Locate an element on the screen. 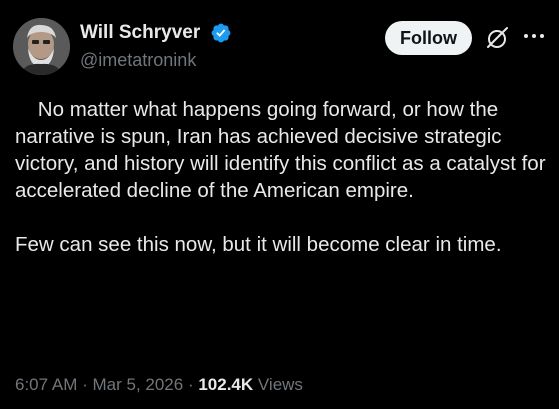  verified-badge-icon is located at coordinates (221, 33).